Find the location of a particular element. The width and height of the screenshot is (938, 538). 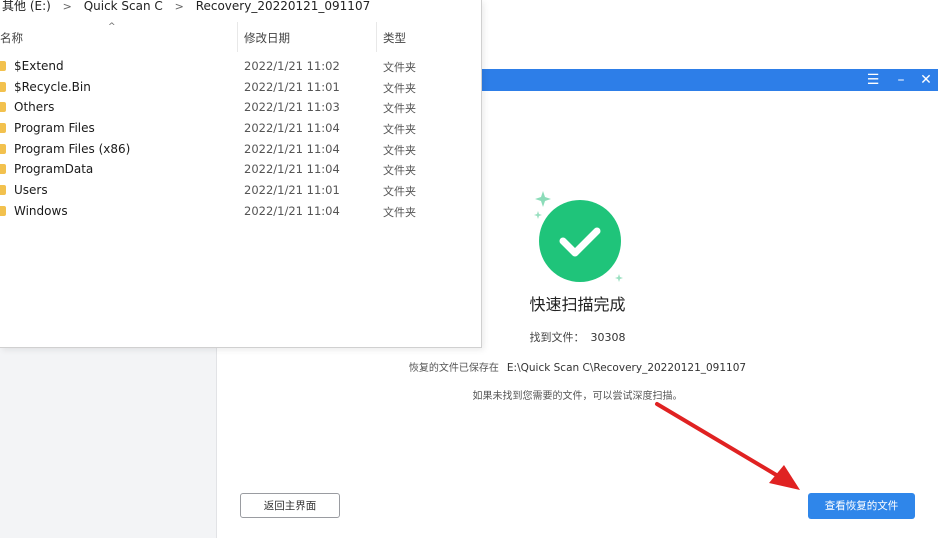

item-name: Program Files (x86) is located at coordinates (72, 148).